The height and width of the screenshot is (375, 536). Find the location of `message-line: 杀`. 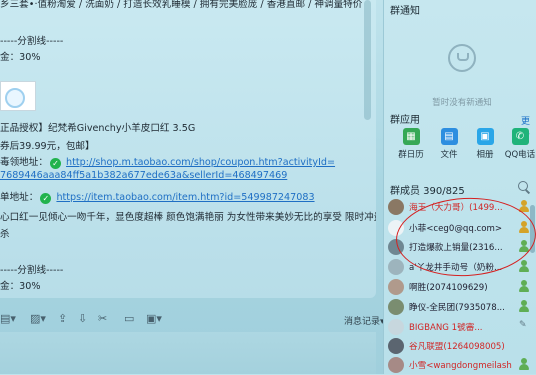

message-line: 杀 is located at coordinates (5, 234).